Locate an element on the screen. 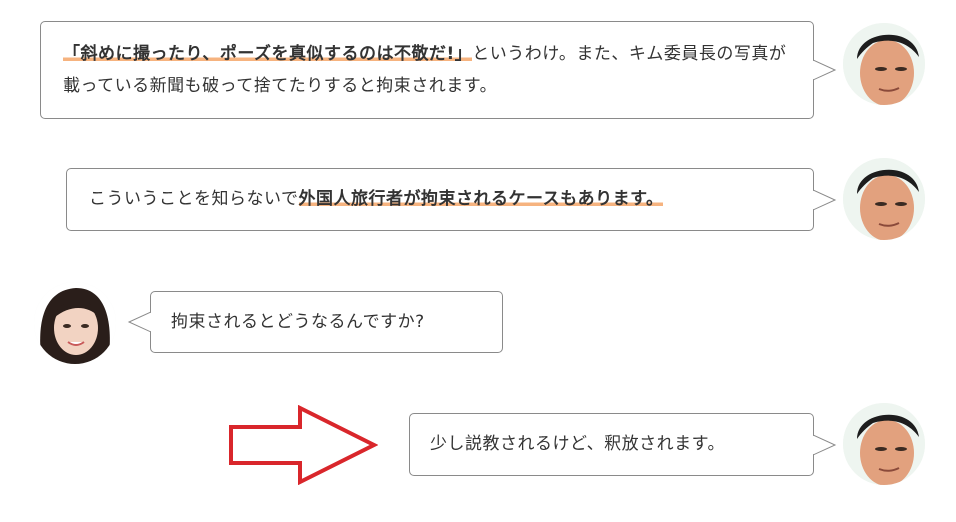 The width and height of the screenshot is (956, 522). right-arrow-icon is located at coordinates (303, 445).